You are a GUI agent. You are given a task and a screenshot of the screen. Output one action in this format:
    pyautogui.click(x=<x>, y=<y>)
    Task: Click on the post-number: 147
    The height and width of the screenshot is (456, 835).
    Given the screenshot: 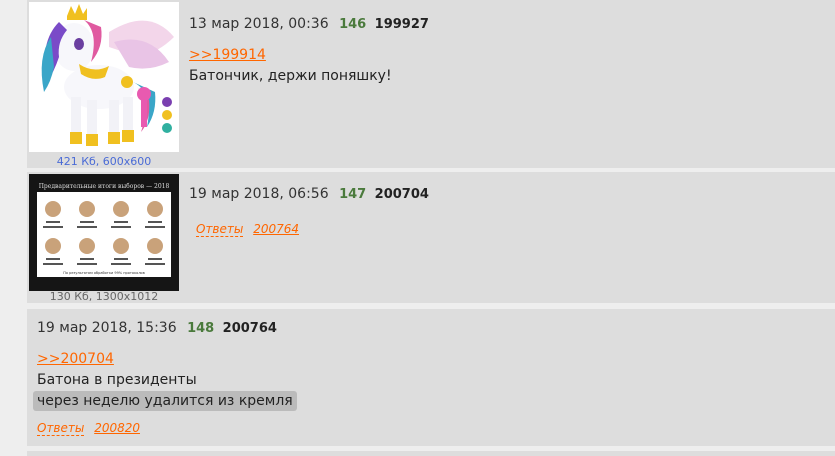 What is the action you would take?
    pyautogui.click(x=353, y=194)
    